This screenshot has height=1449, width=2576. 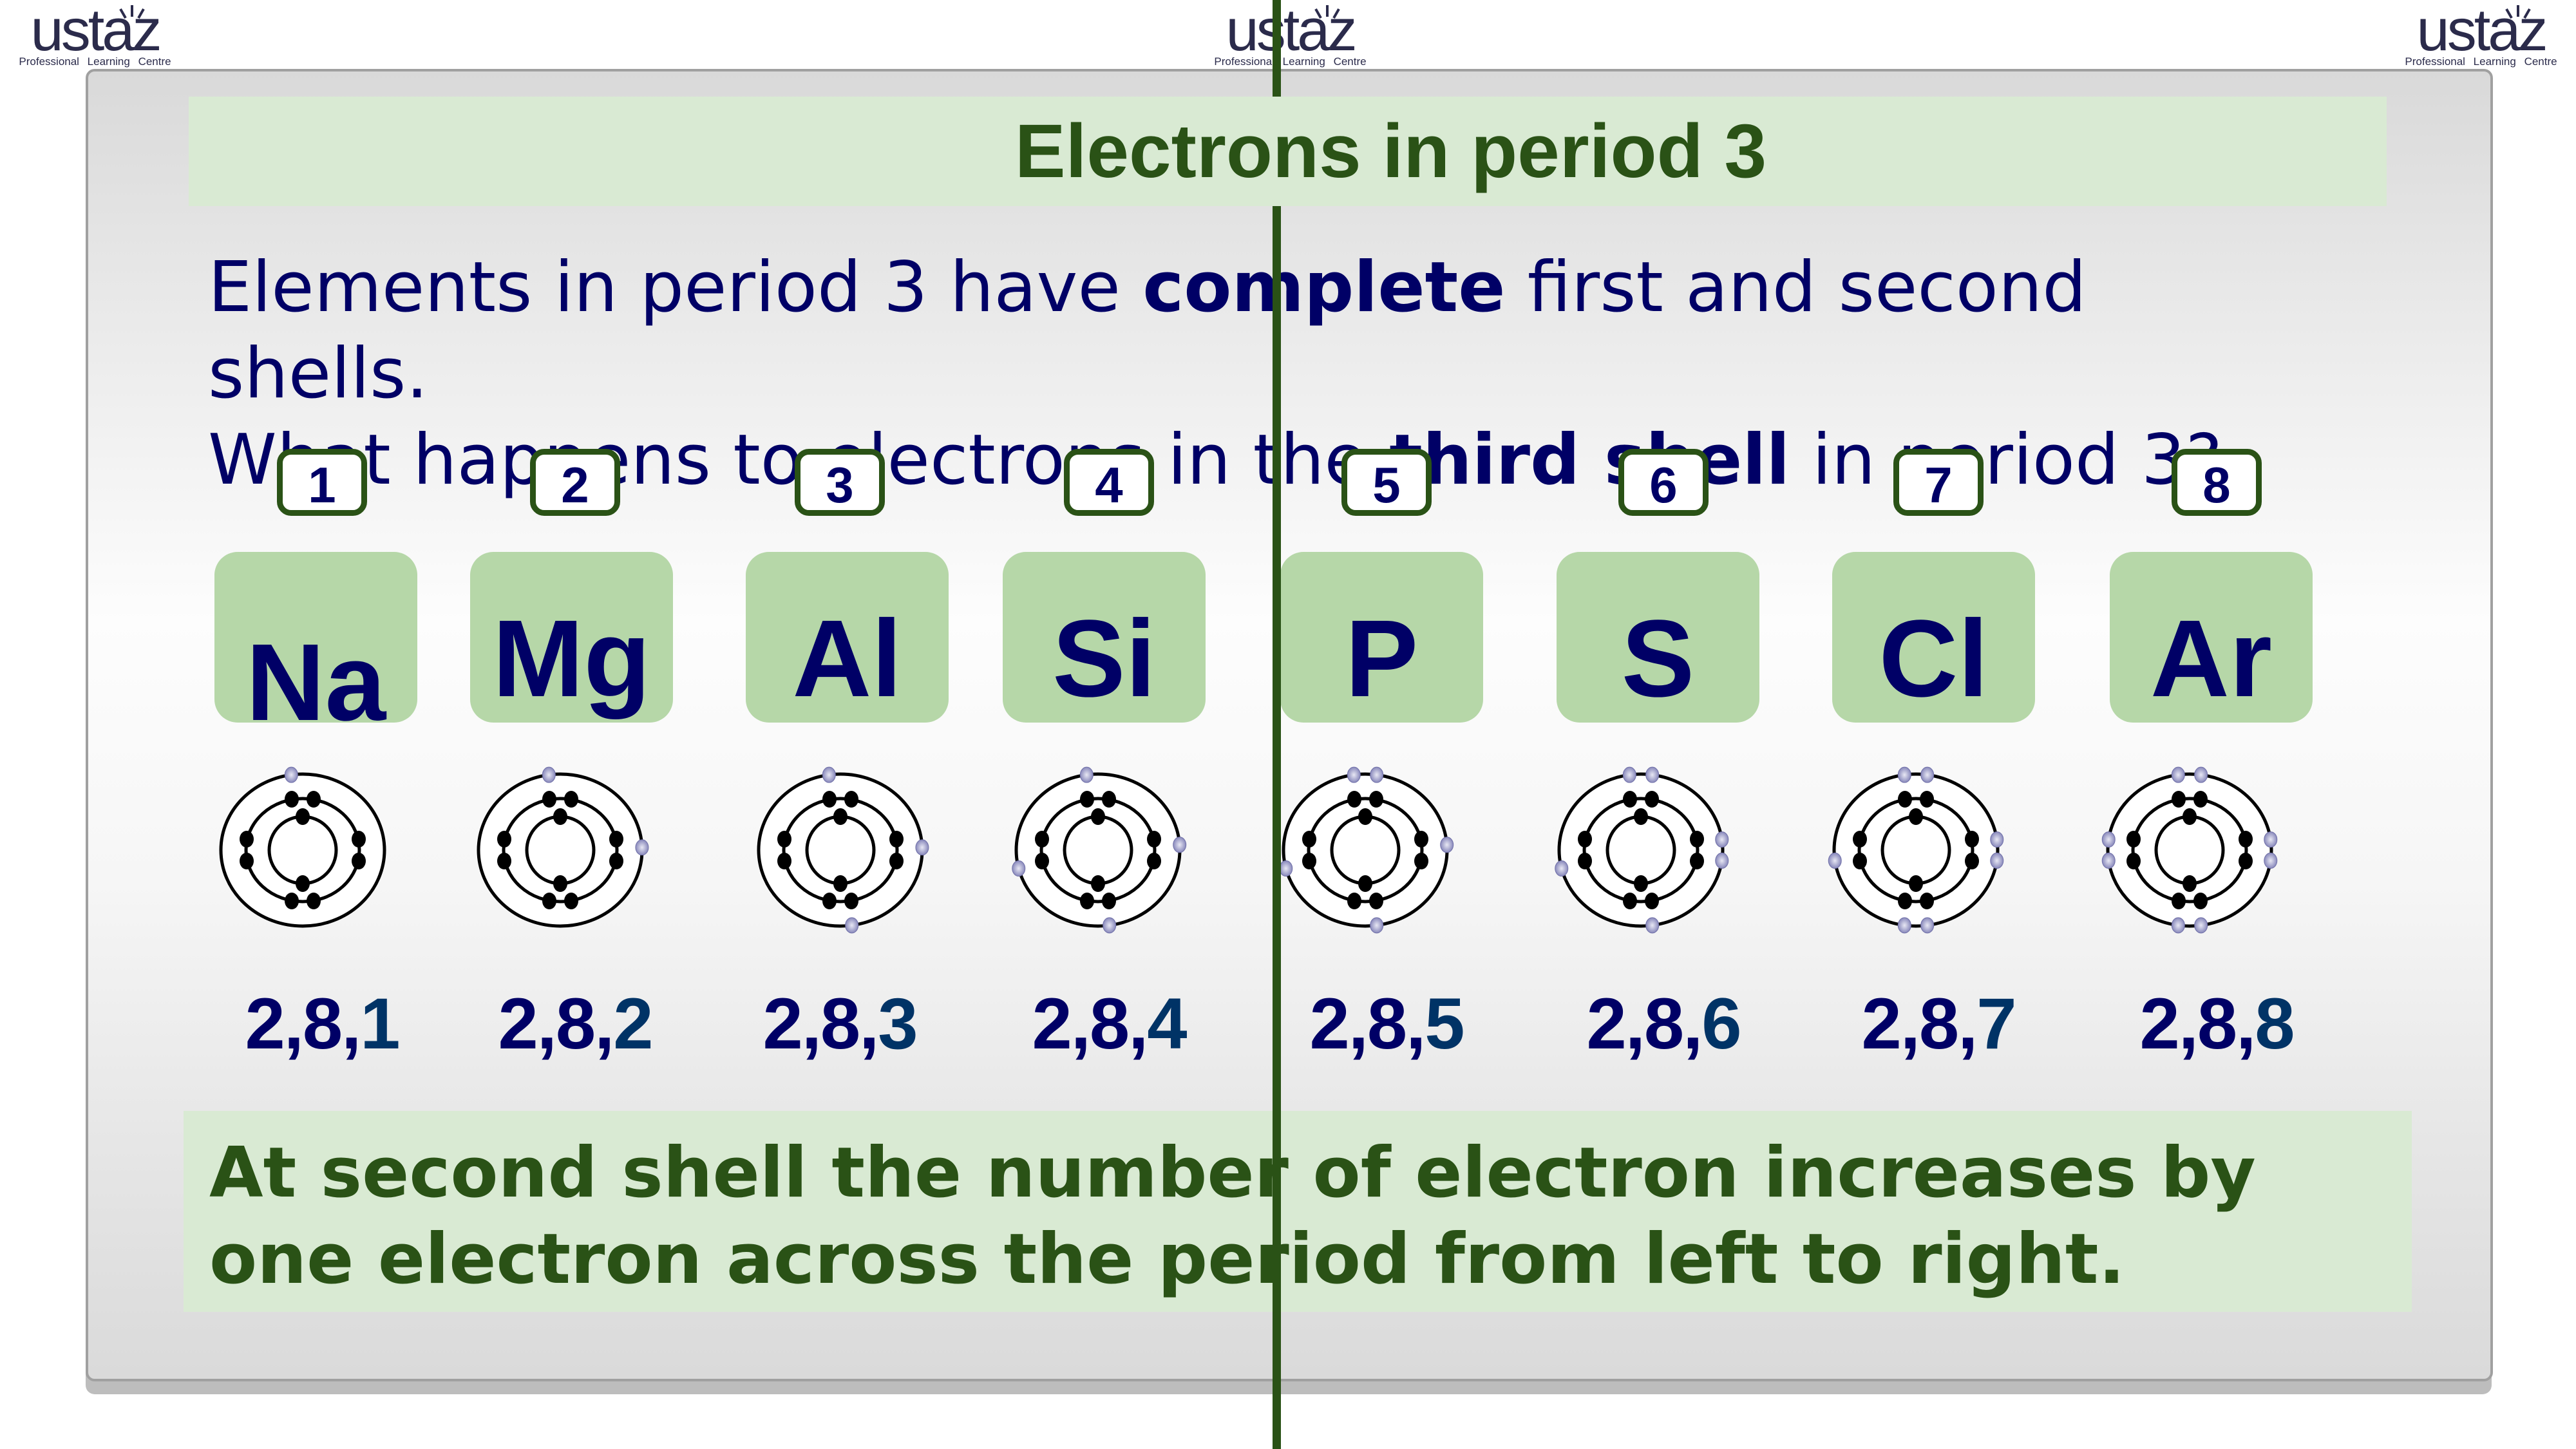 I want to click on config-outer-count: 3, so click(x=898, y=1023).